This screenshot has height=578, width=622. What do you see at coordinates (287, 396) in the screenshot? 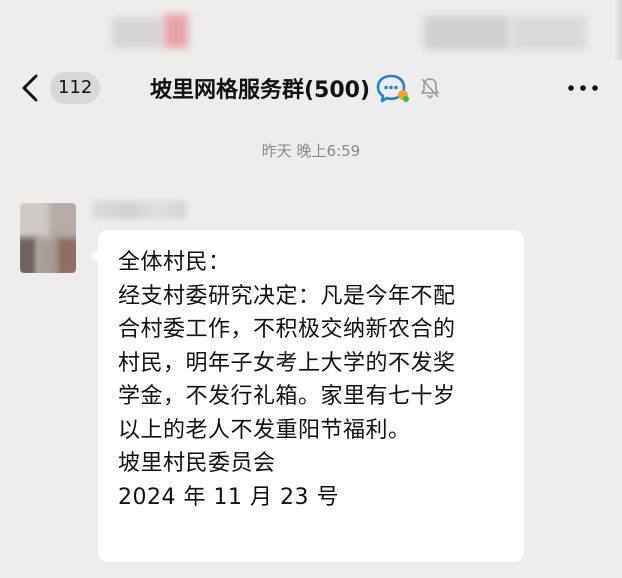
I see `message-line-5: 学金，不发行礼箱。家里有七十岁` at bounding box center [287, 396].